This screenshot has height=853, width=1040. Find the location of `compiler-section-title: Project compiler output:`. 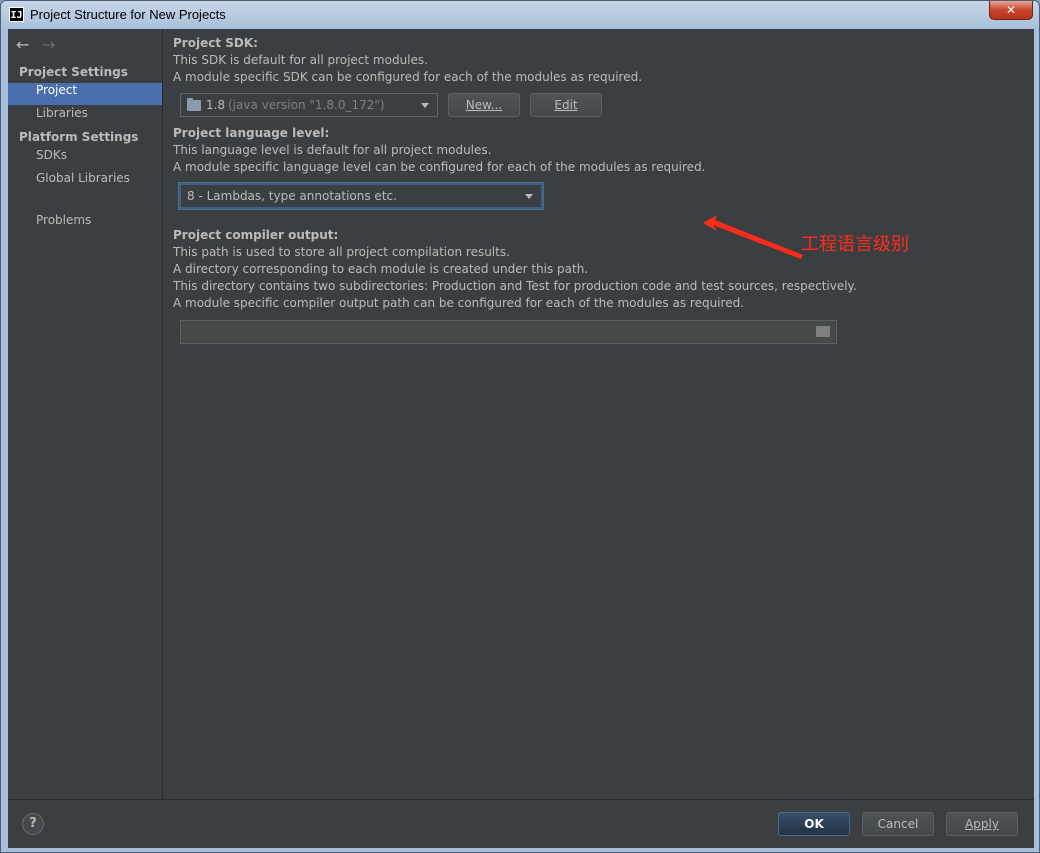

compiler-section-title: Project compiler output: is located at coordinates (256, 235).